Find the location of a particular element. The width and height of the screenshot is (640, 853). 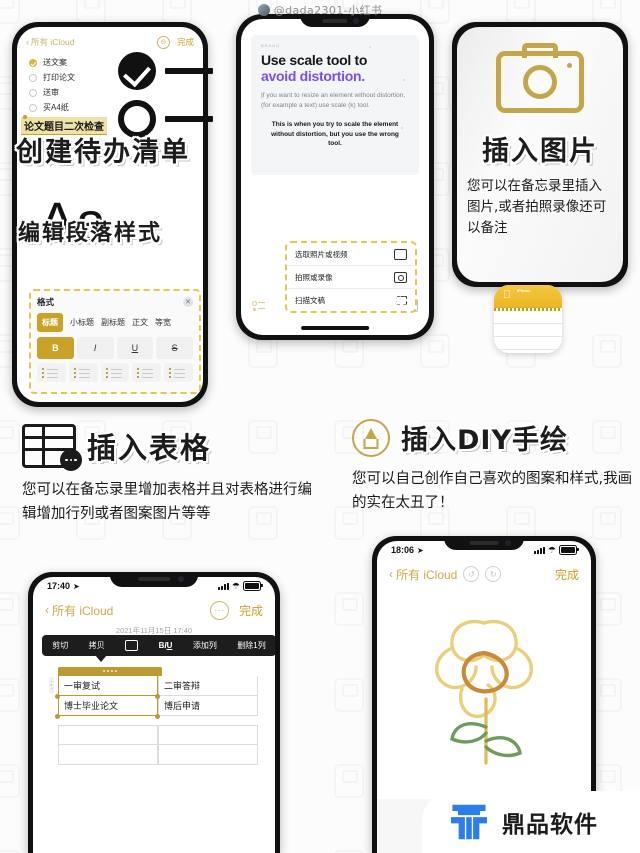

bold-button: B is located at coordinates (55, 348).